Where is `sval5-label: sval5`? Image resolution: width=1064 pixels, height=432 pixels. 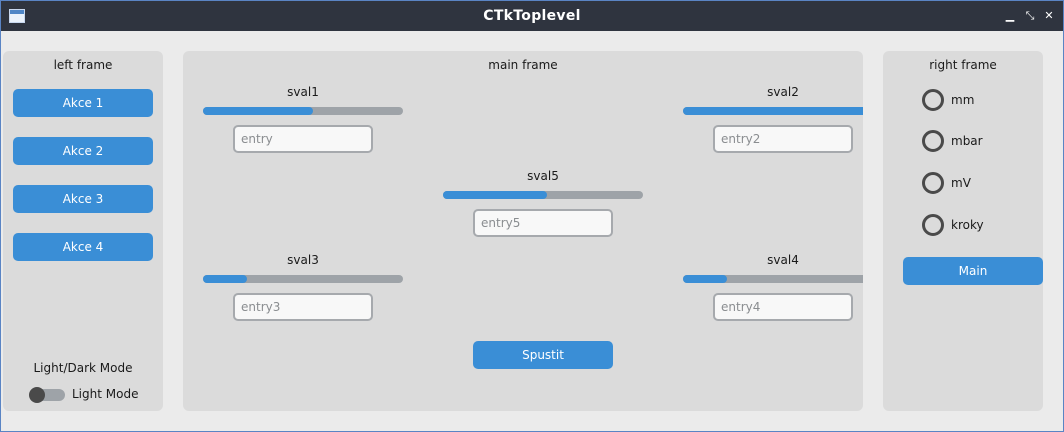
sval5-label: sval5 is located at coordinates (543, 176).